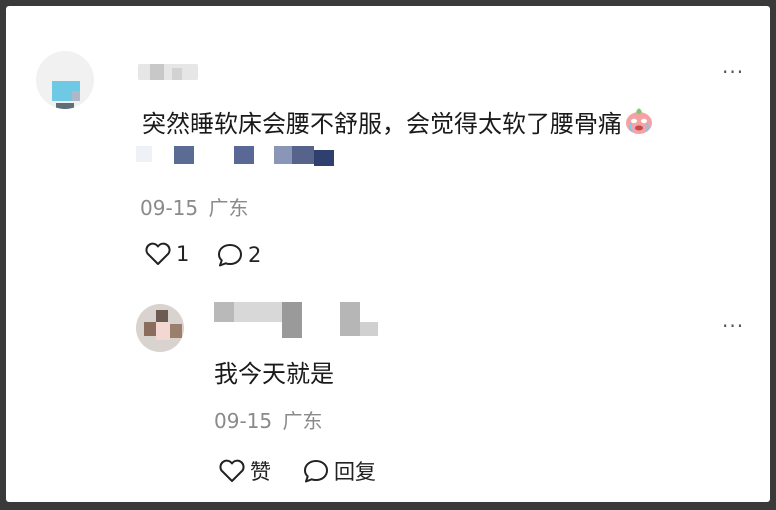  Describe the element at coordinates (382, 124) in the screenshot. I see `comment-text-body: 突然睡软床会腰不舒服，会觉得太软了腰骨痛` at that location.